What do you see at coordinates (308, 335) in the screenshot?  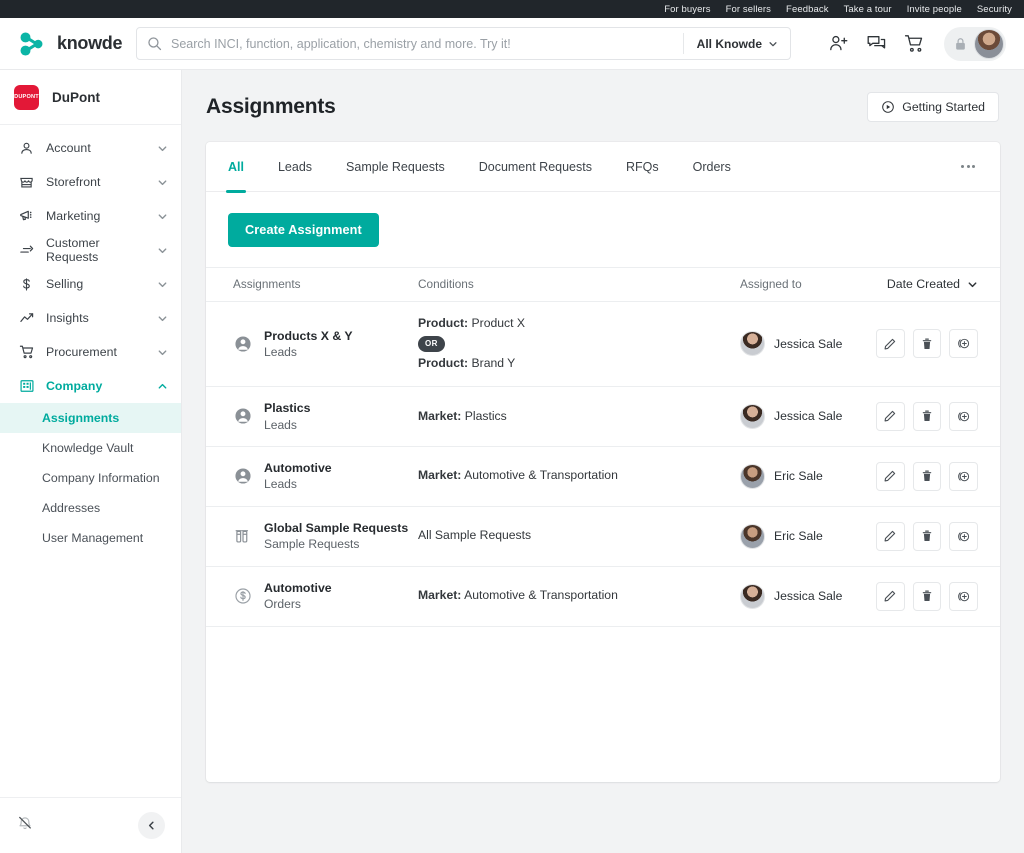 I see `assignment-name: Products X & Y` at bounding box center [308, 335].